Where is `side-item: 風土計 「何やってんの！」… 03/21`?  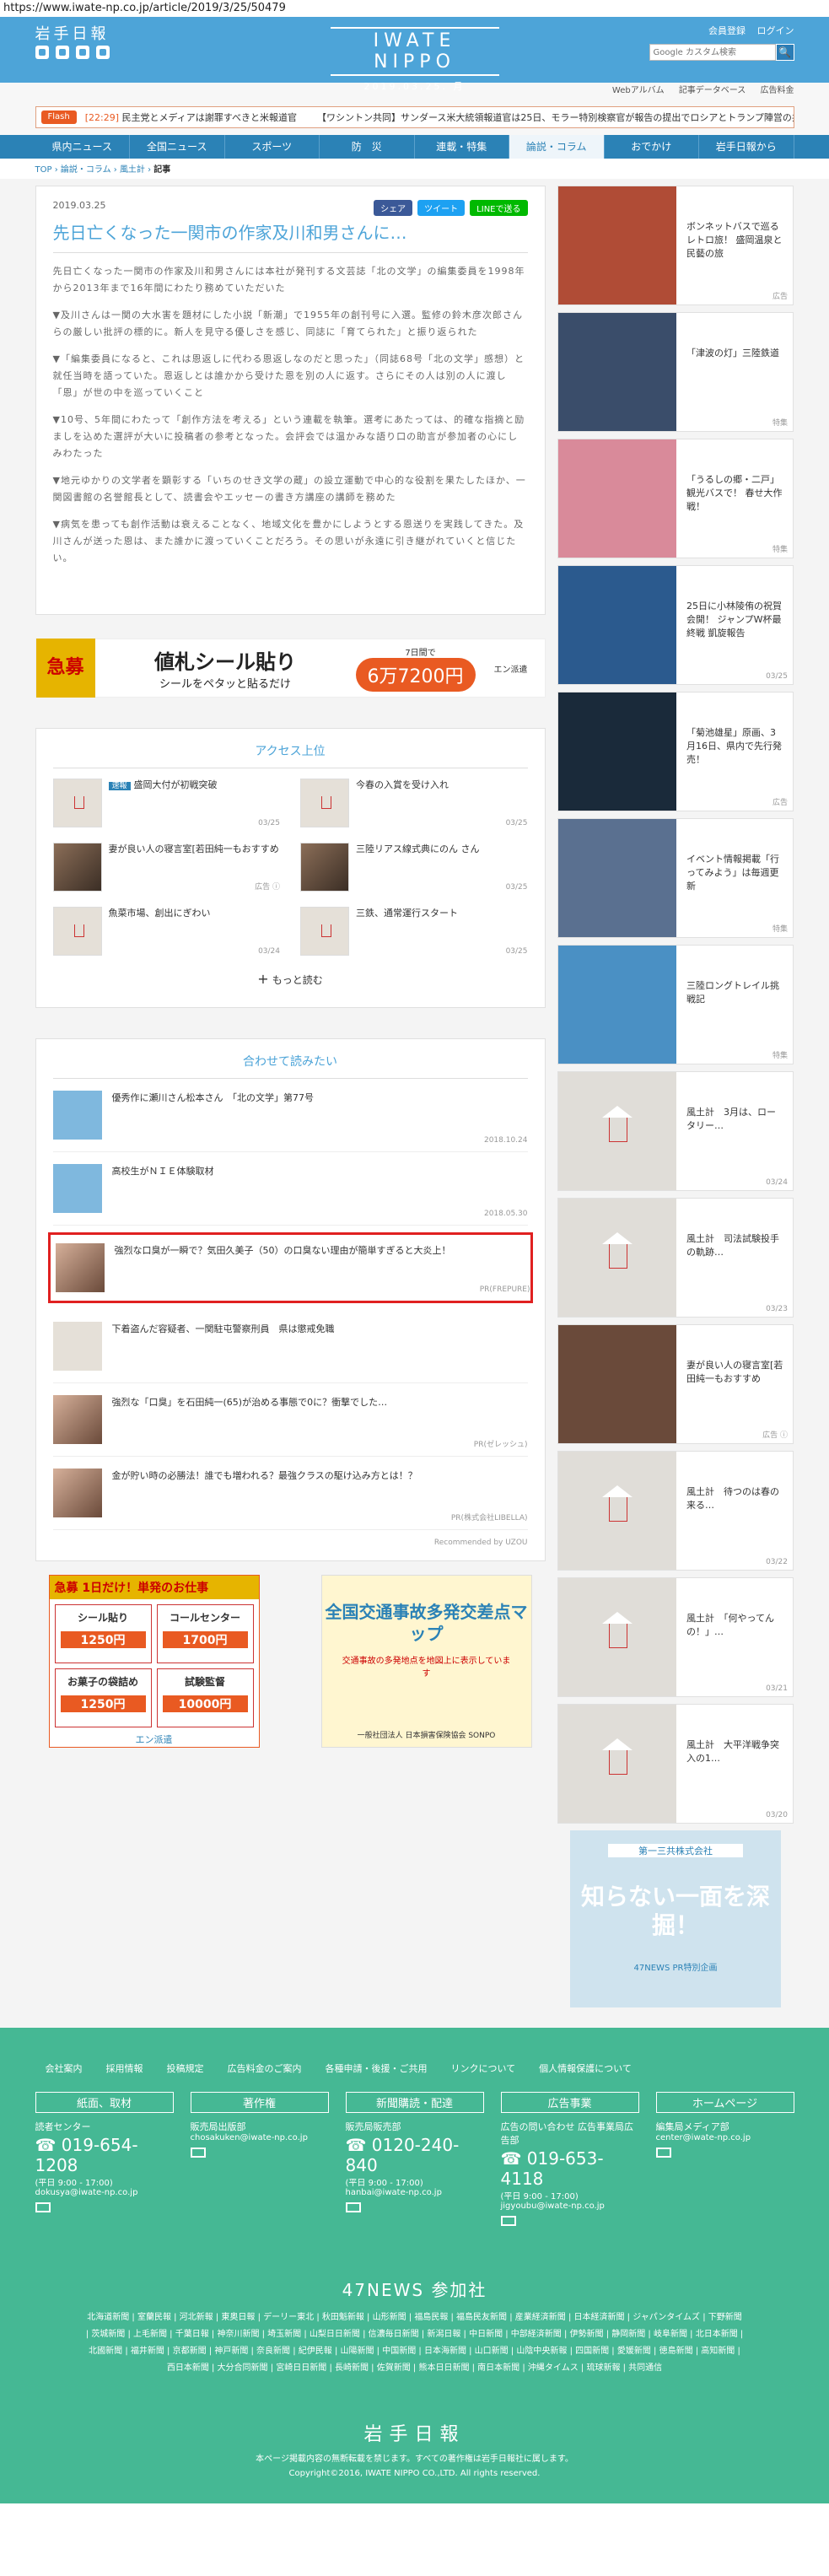 side-item: 風土計 「何やってんの！」… 03/21 is located at coordinates (675, 1637).